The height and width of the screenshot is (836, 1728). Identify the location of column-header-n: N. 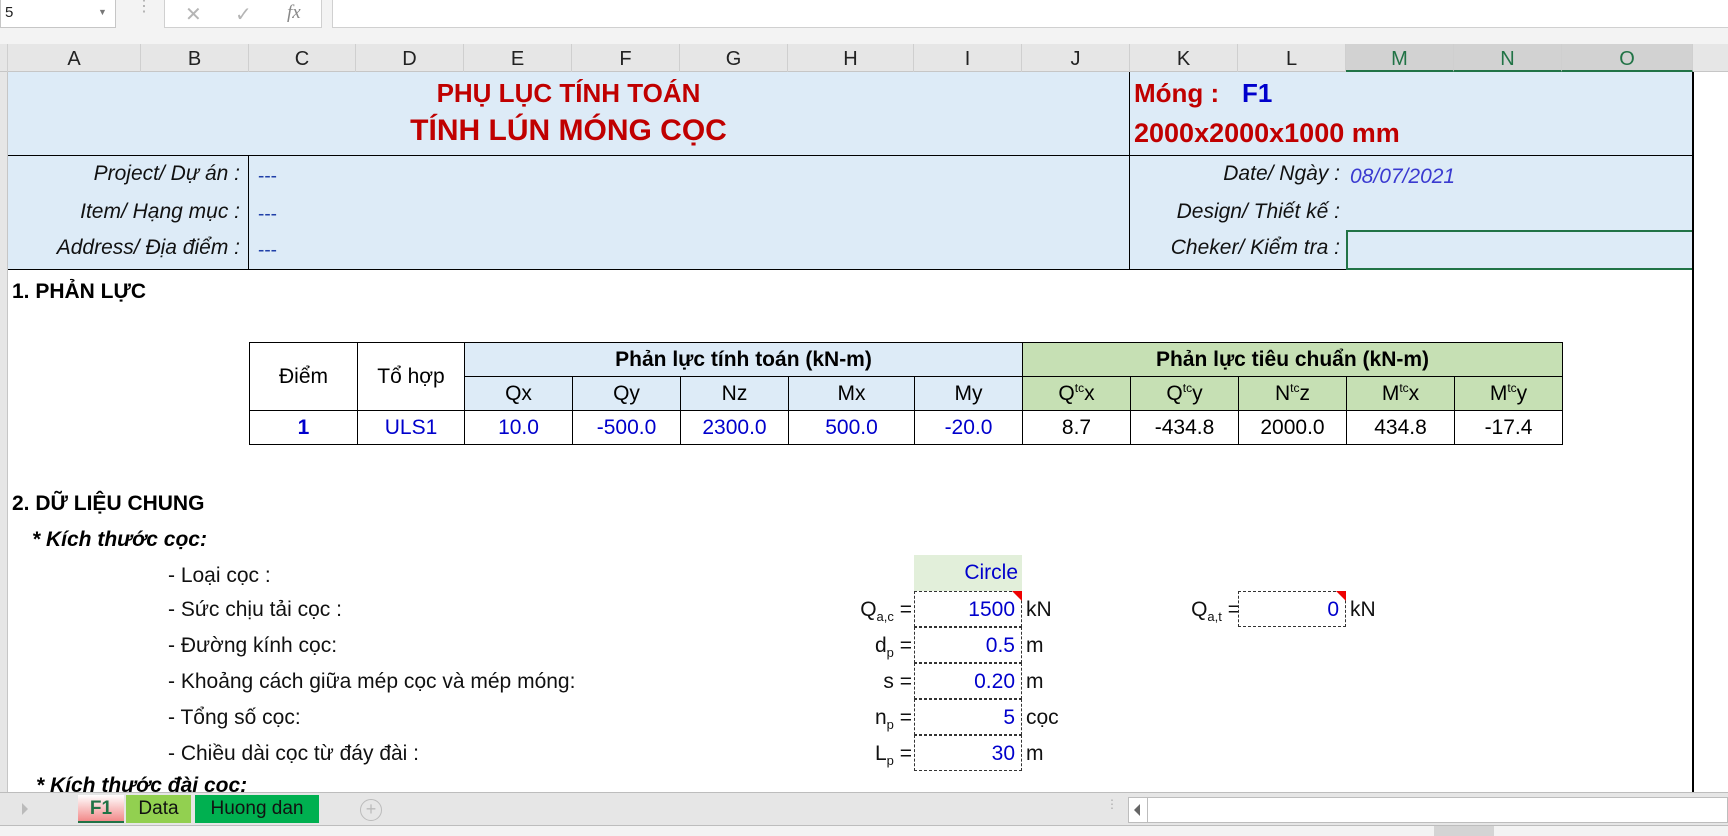
(1508, 58).